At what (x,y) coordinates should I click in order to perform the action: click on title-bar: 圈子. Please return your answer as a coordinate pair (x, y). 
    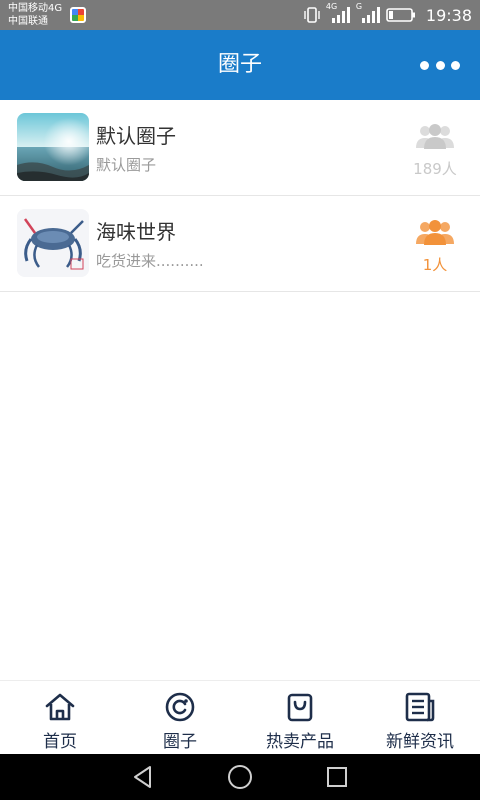
    Looking at the image, I should click on (240, 65).